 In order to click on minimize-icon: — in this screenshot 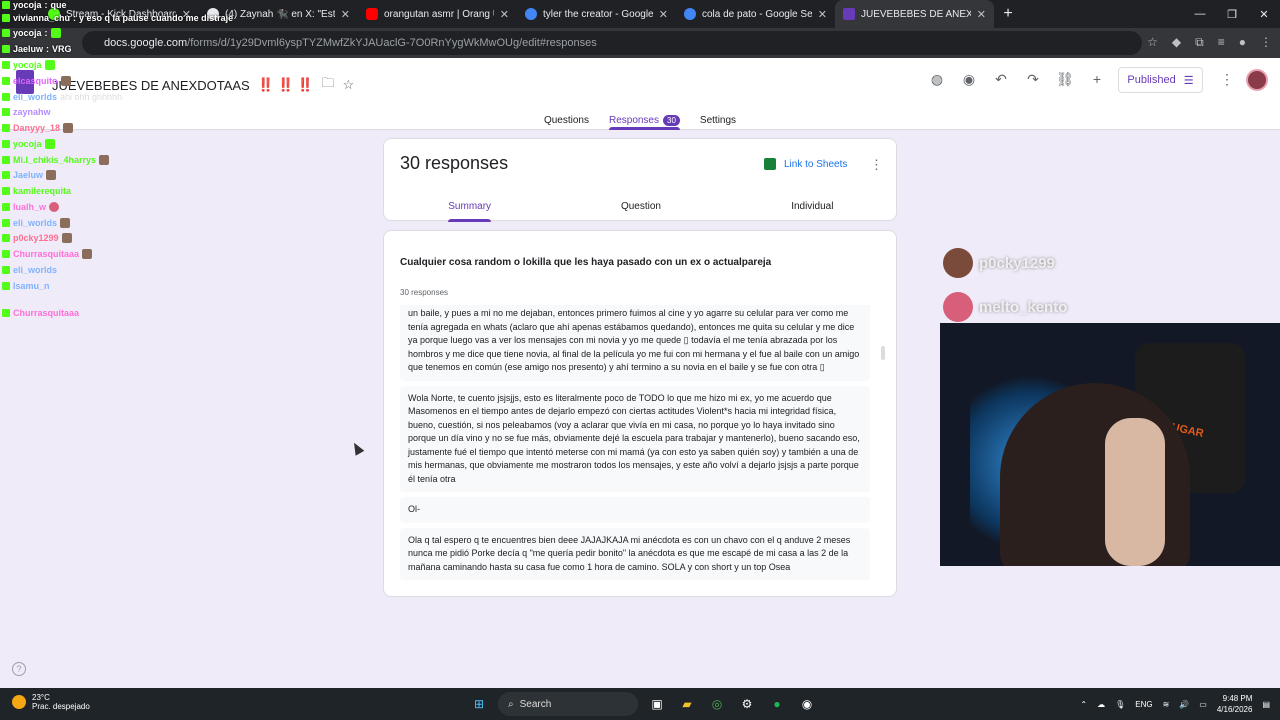, I will do `click(1200, 14)`.